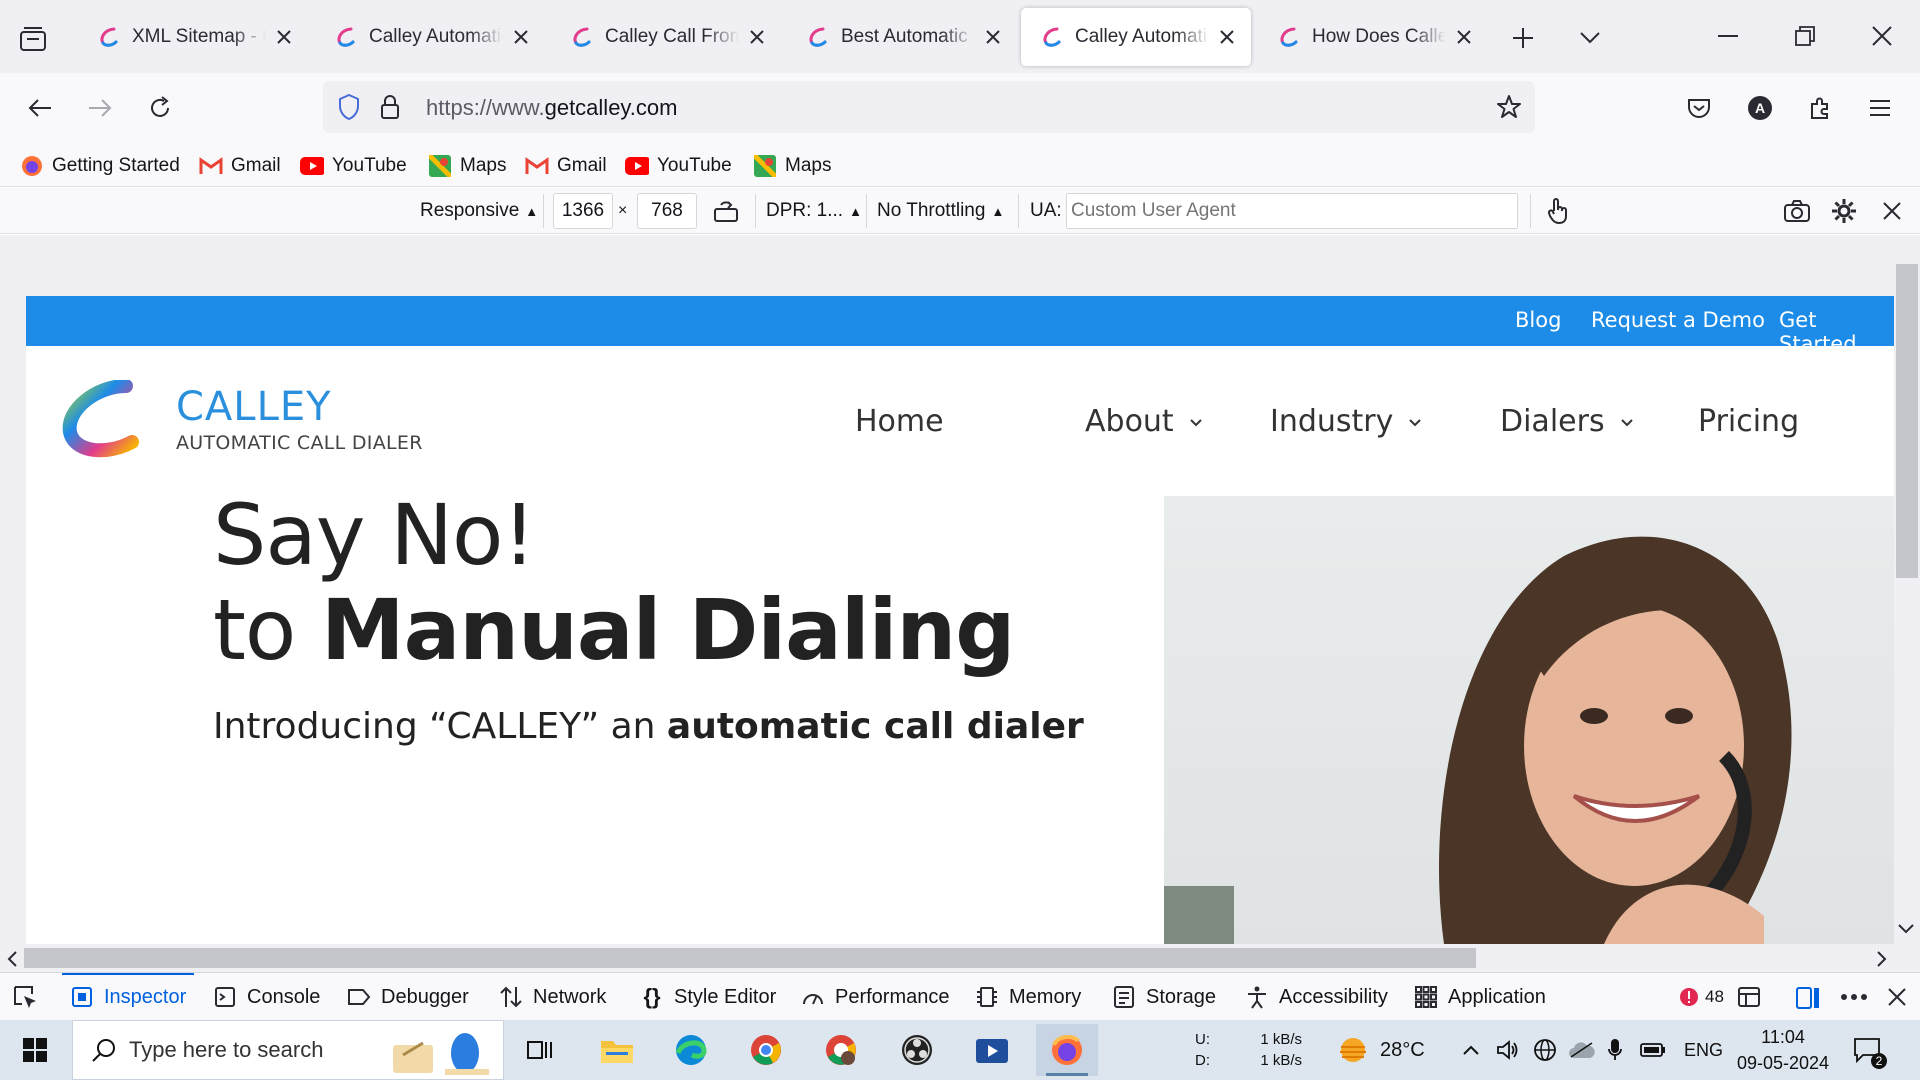 Image resolution: width=1920 pixels, height=1080 pixels. Describe the element at coordinates (1892, 211) in the screenshot. I see `close-rdm-icon` at that location.